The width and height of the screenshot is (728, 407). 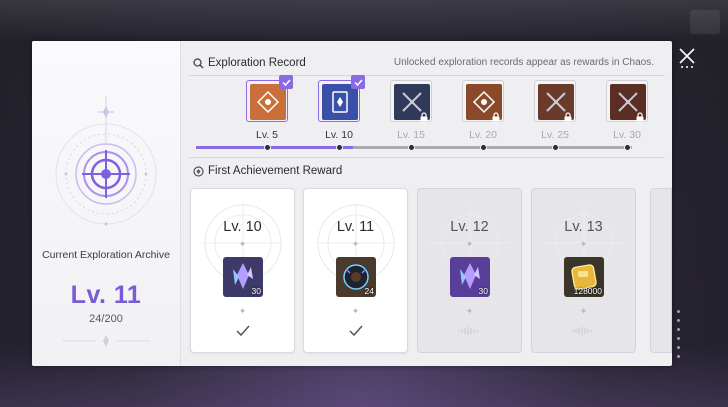 I want to click on reward-icon, so click(x=198, y=171).